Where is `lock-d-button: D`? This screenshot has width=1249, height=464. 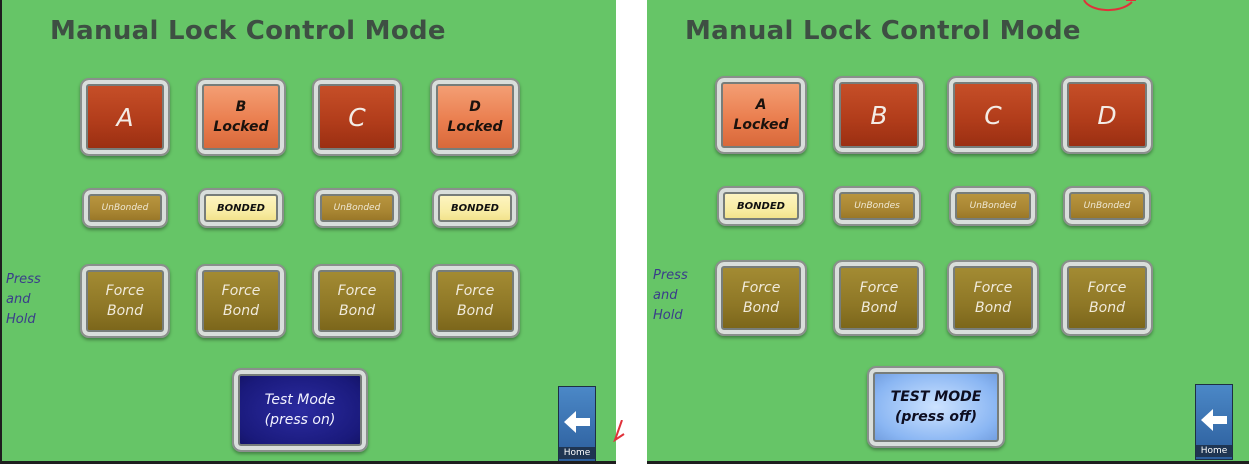 lock-d-button: D is located at coordinates (1107, 115).